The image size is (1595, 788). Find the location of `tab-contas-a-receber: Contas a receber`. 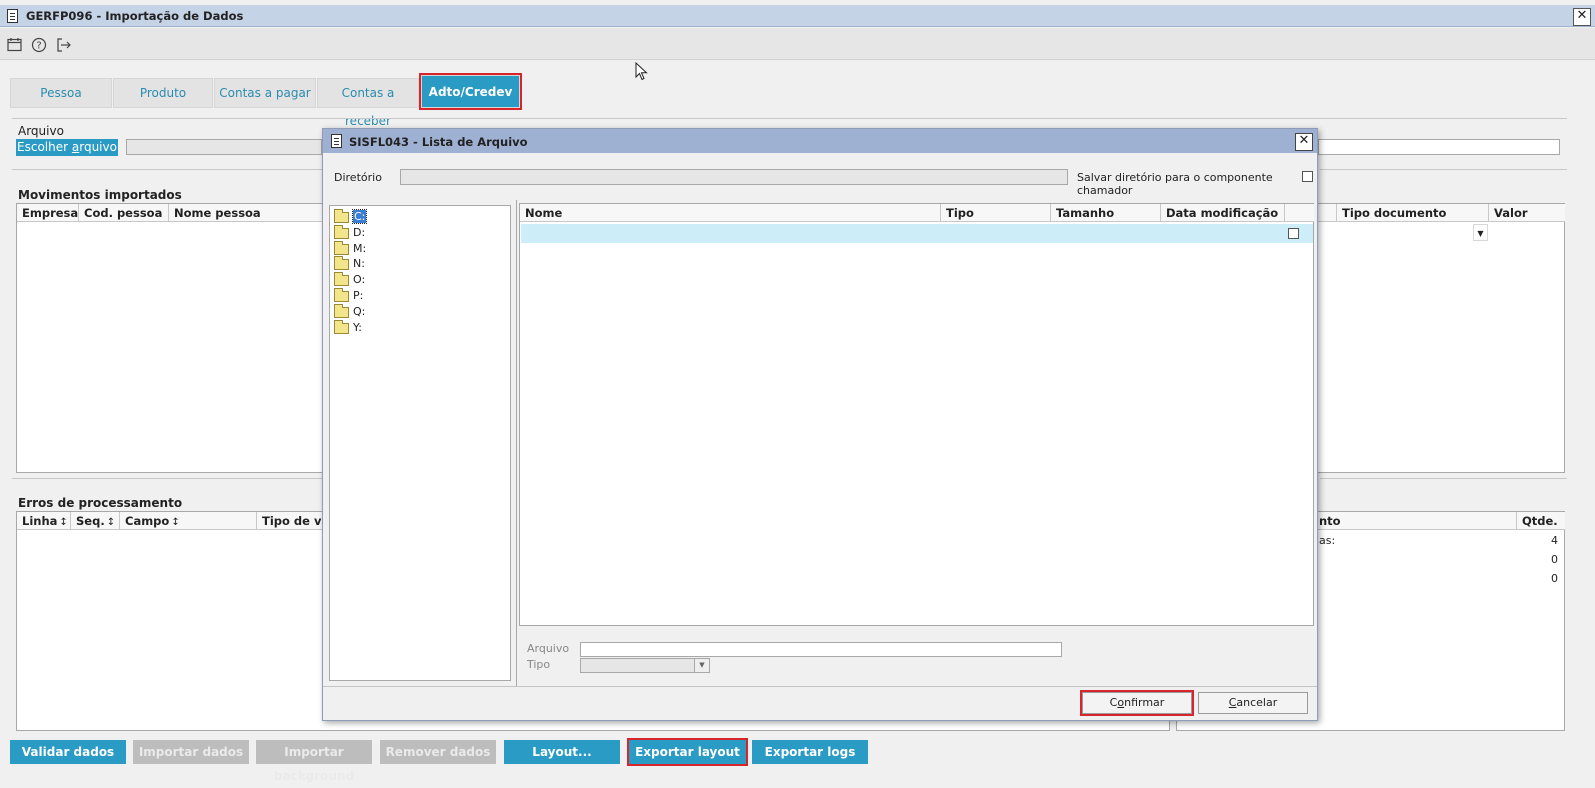

tab-contas-a-receber: Contas a receber is located at coordinates (368, 103).